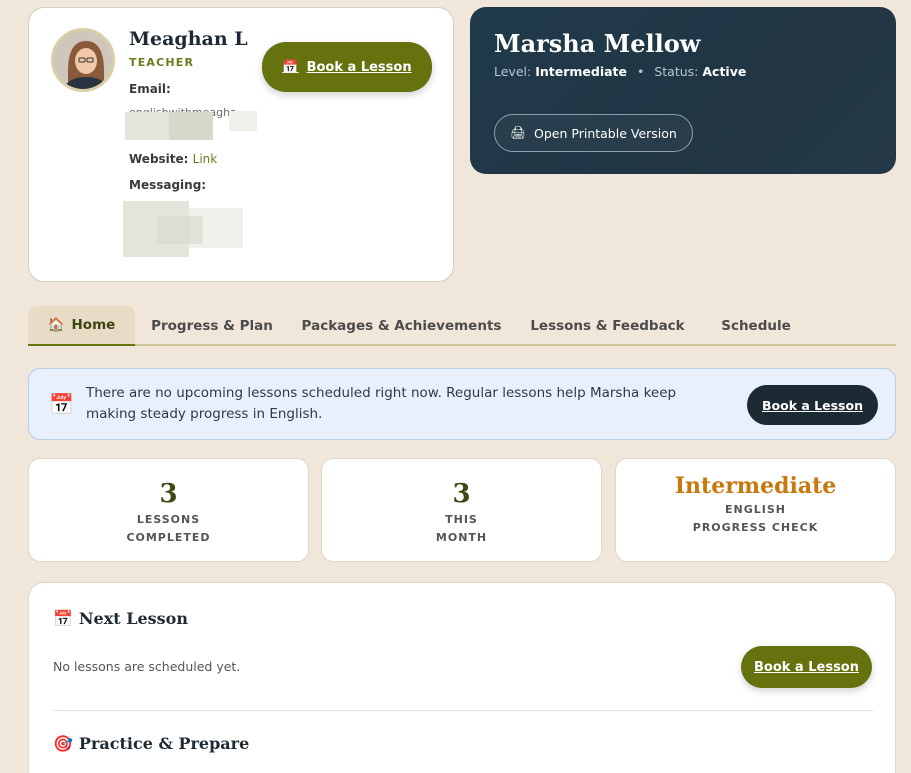 The height and width of the screenshot is (773, 911). Describe the element at coordinates (461, 510) in the screenshot. I see `stat-this-month: 3 THIS MONTH` at that location.